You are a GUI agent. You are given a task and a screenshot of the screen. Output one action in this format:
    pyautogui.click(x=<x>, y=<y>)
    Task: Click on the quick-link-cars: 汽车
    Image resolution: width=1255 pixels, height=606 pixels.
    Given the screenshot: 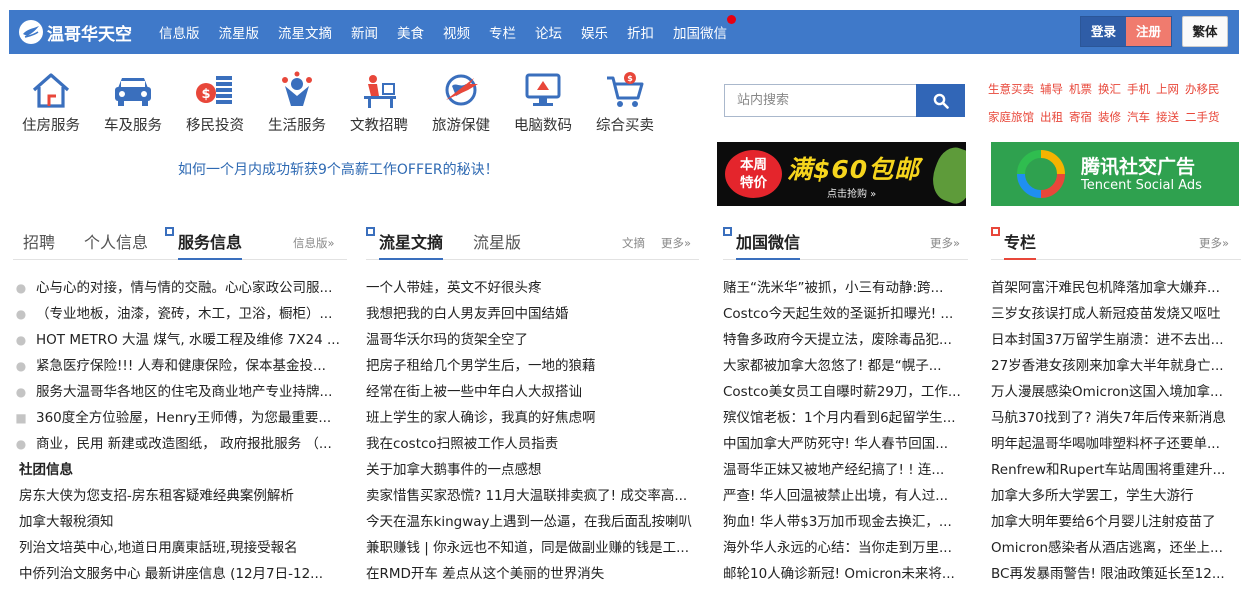 What is the action you would take?
    pyautogui.click(x=1138, y=117)
    